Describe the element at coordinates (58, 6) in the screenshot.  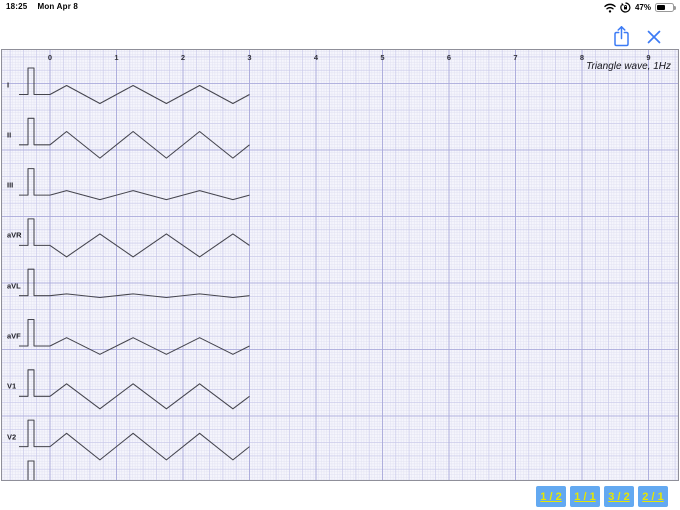
I see `status-date: Mon Apr 8` at that location.